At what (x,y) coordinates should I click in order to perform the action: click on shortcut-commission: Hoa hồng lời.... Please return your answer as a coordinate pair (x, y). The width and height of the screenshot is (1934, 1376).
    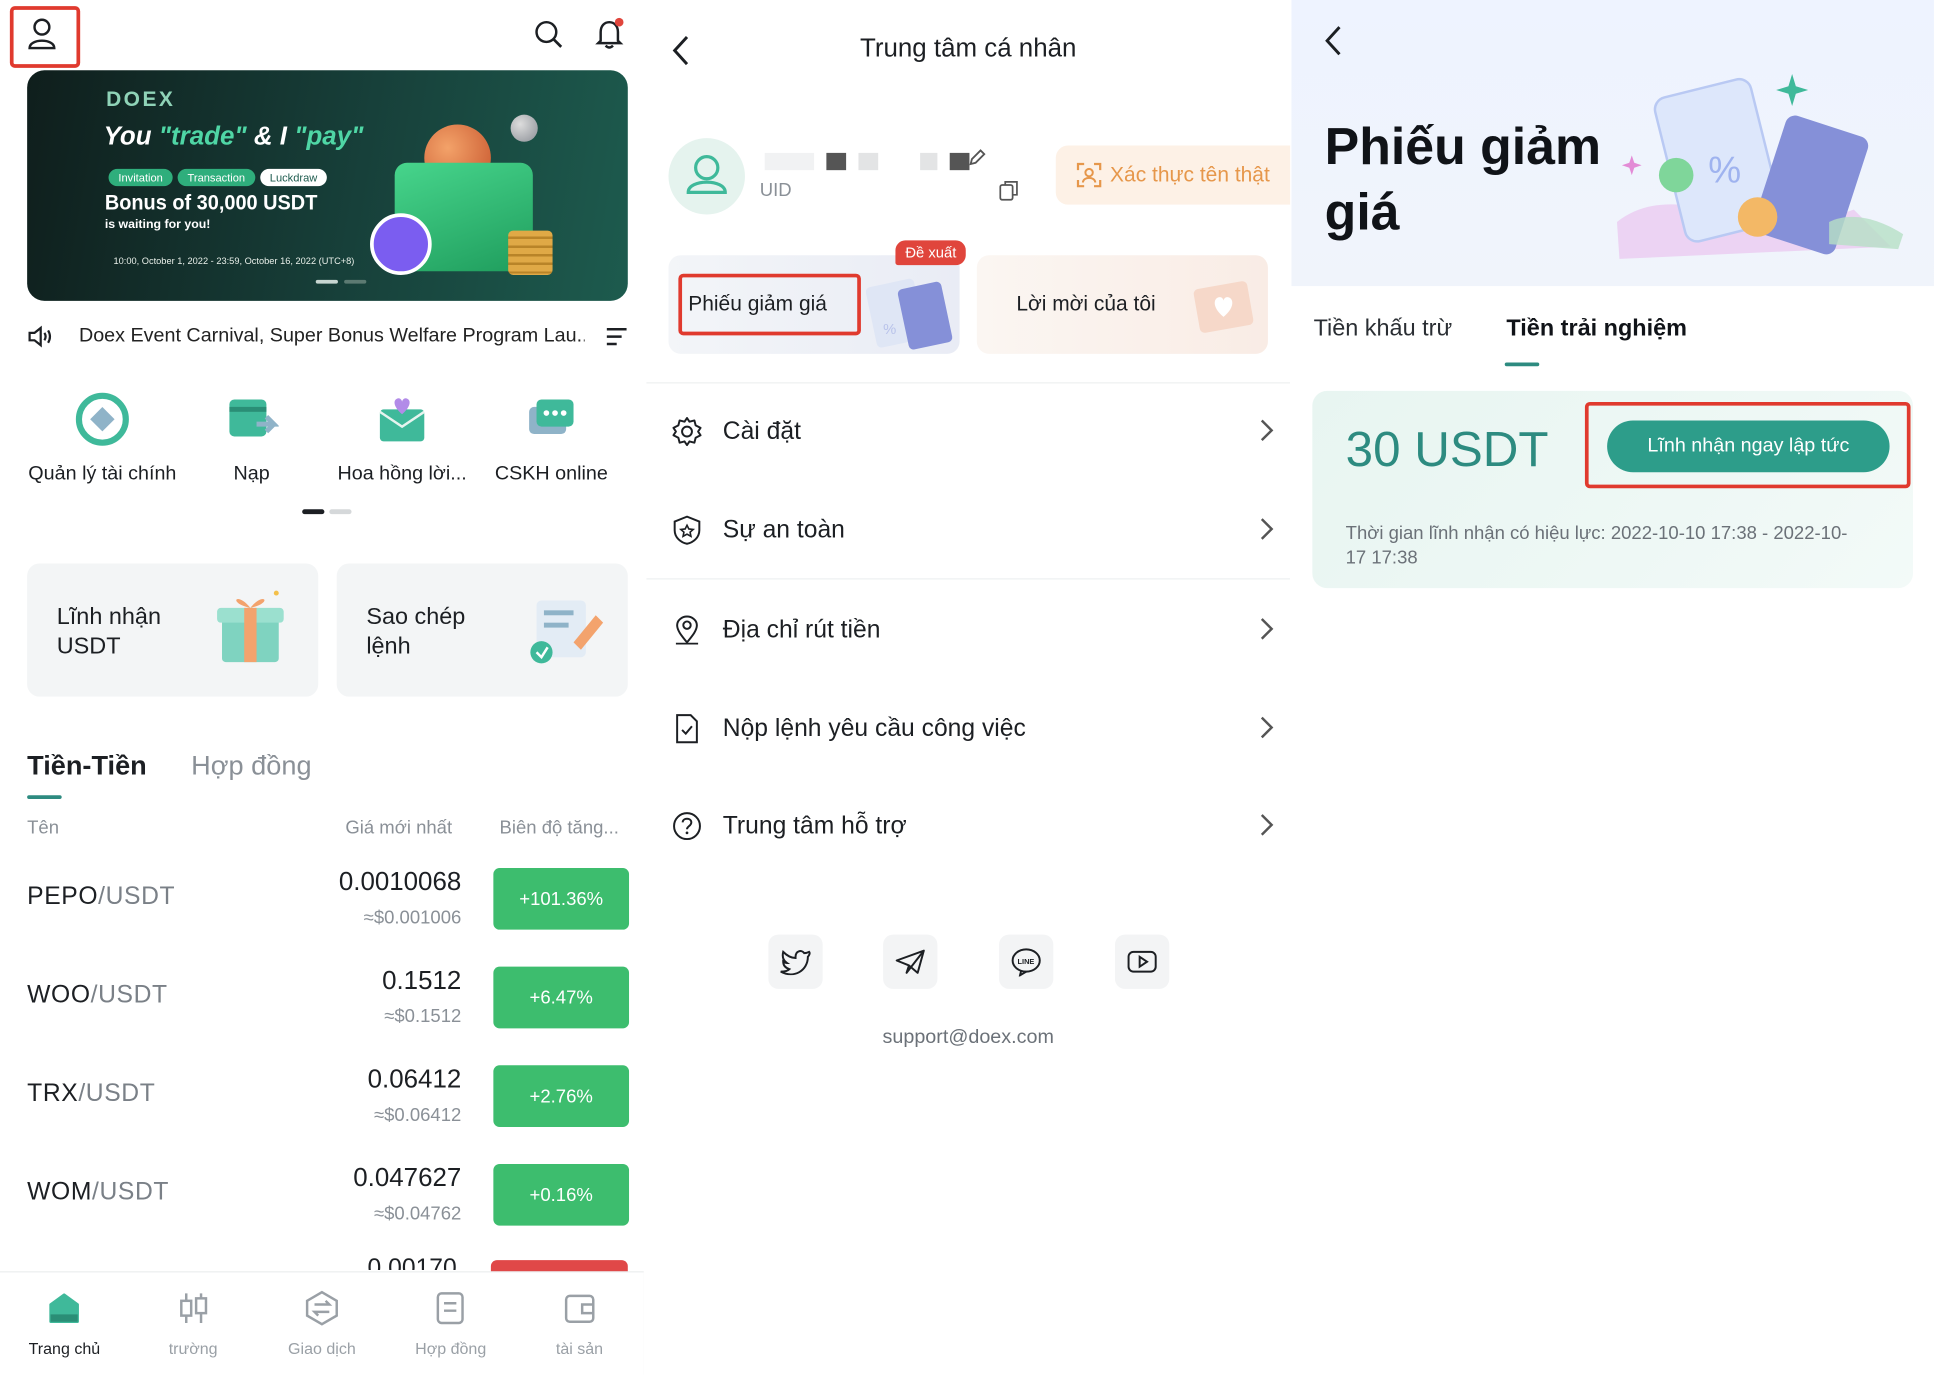
    Looking at the image, I should click on (402, 439).